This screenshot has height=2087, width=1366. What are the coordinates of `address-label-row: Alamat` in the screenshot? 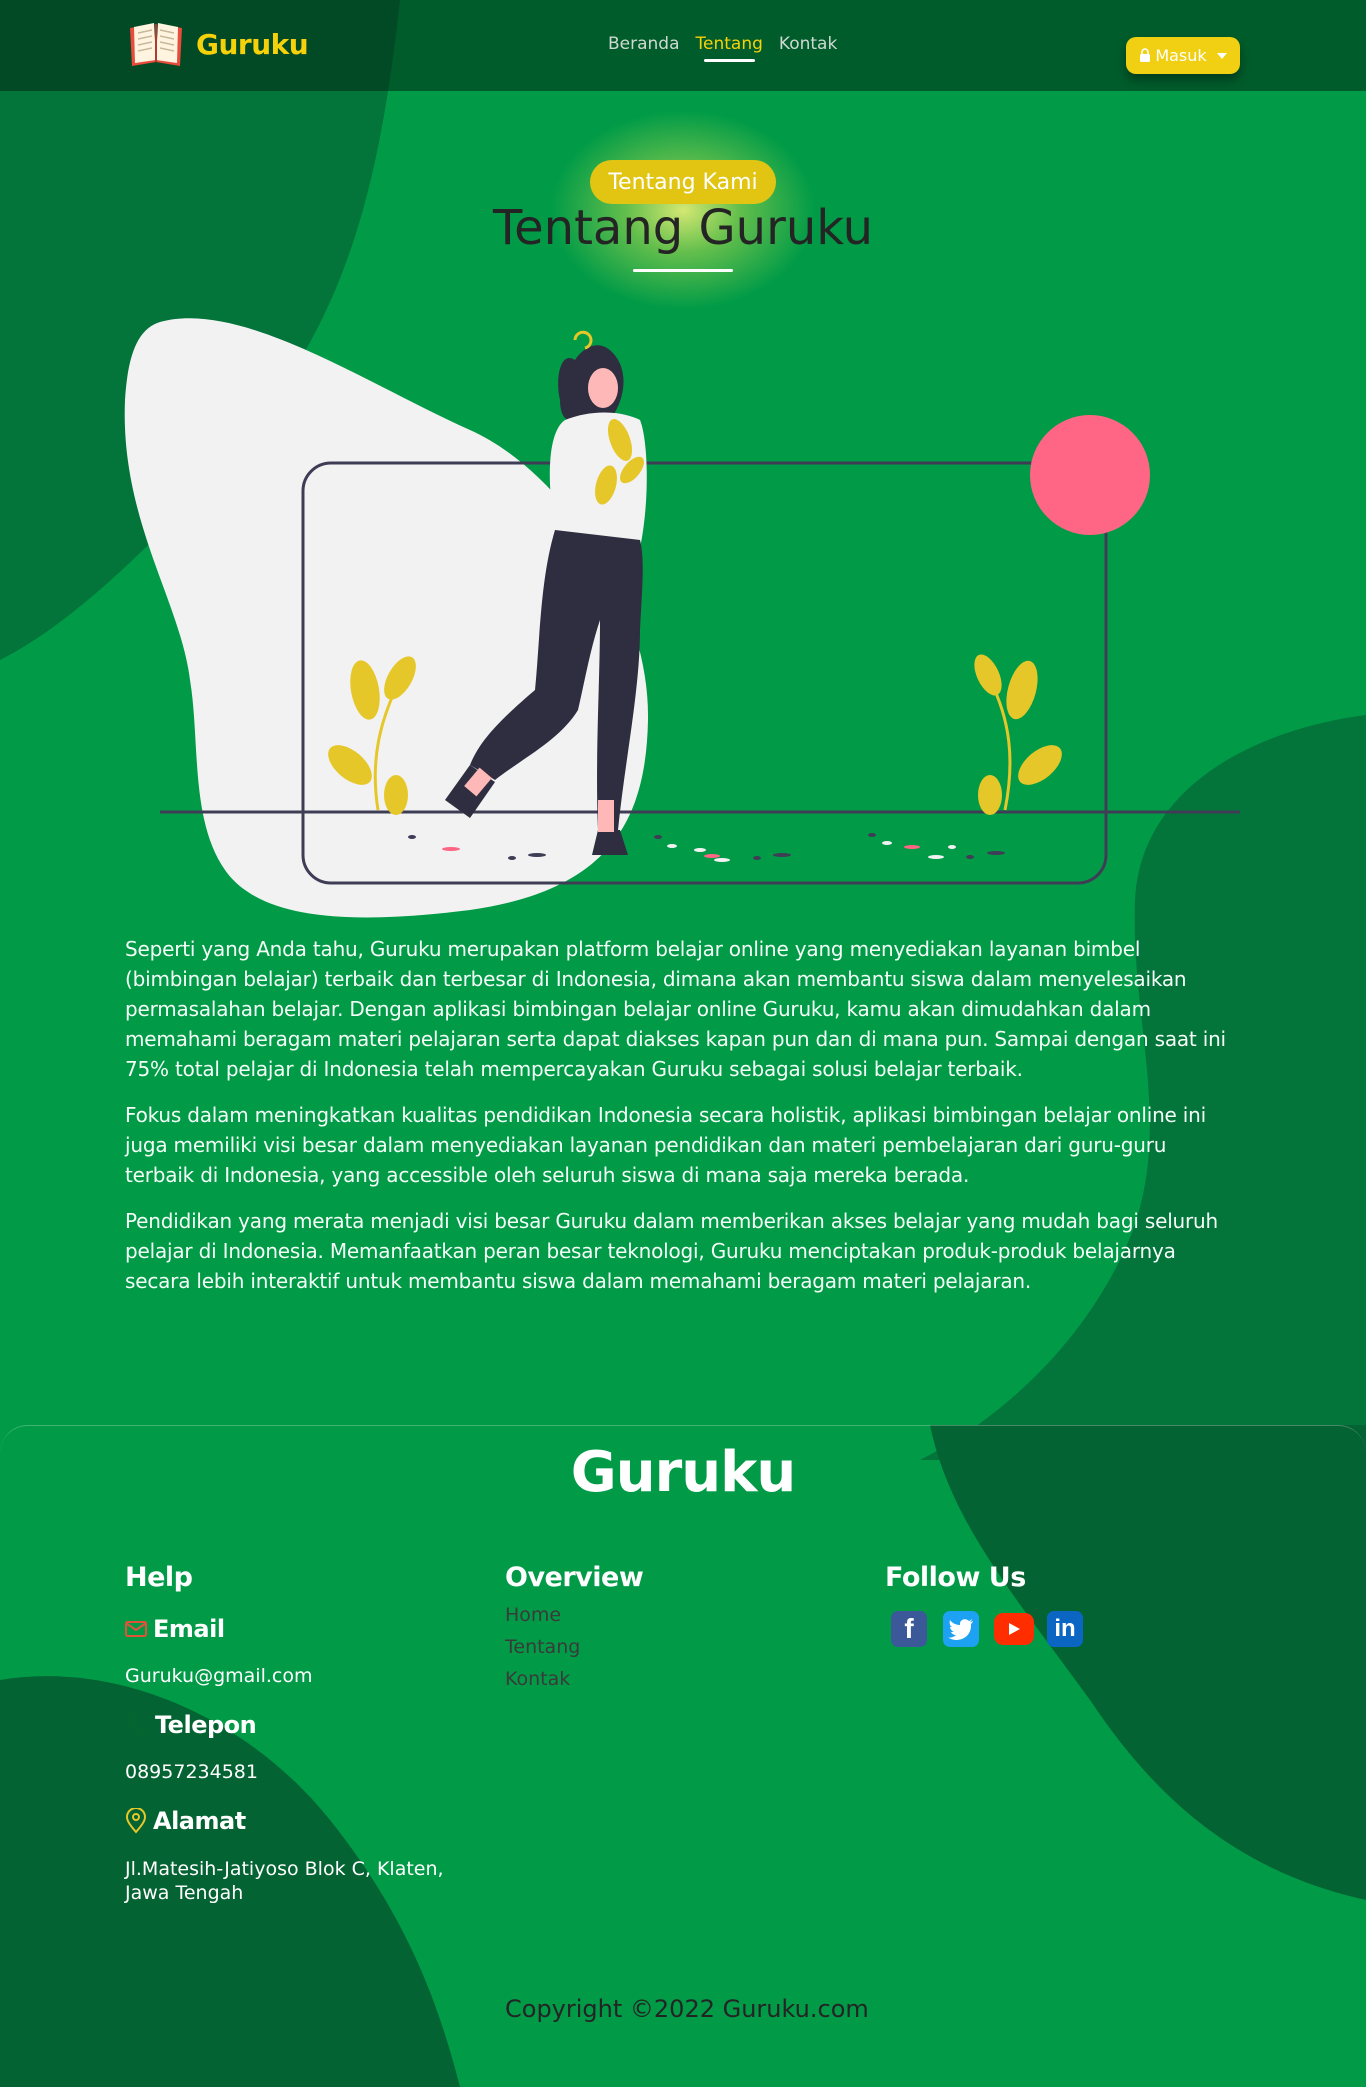 It's located at (284, 1821).